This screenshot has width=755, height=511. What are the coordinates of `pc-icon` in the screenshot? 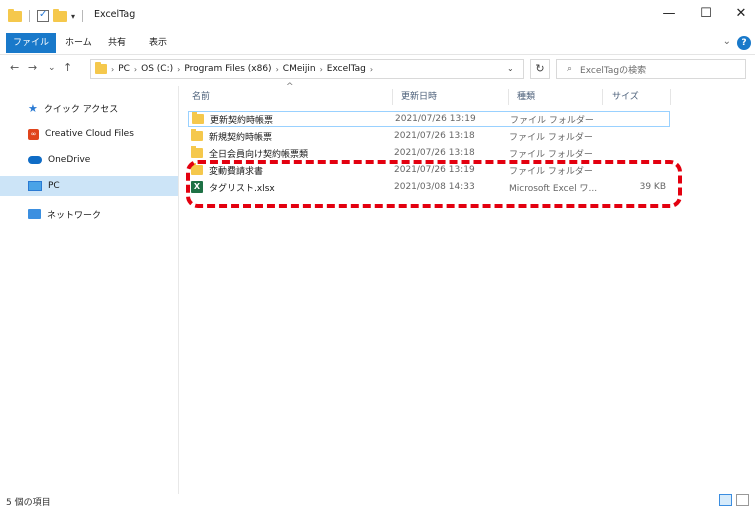 It's located at (35, 186).